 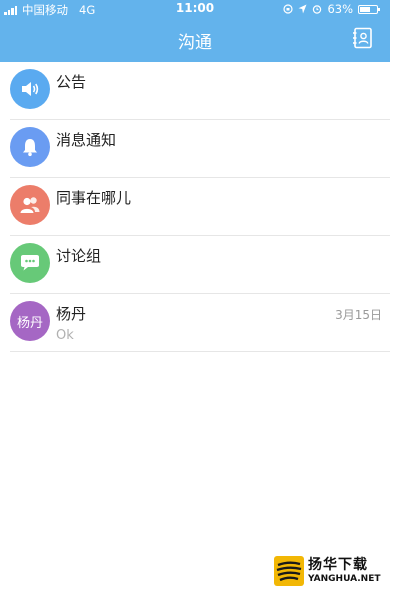 I want to click on list-item-conversation: 杨丹 杨丹 Ok 3月15日, so click(x=200, y=323).